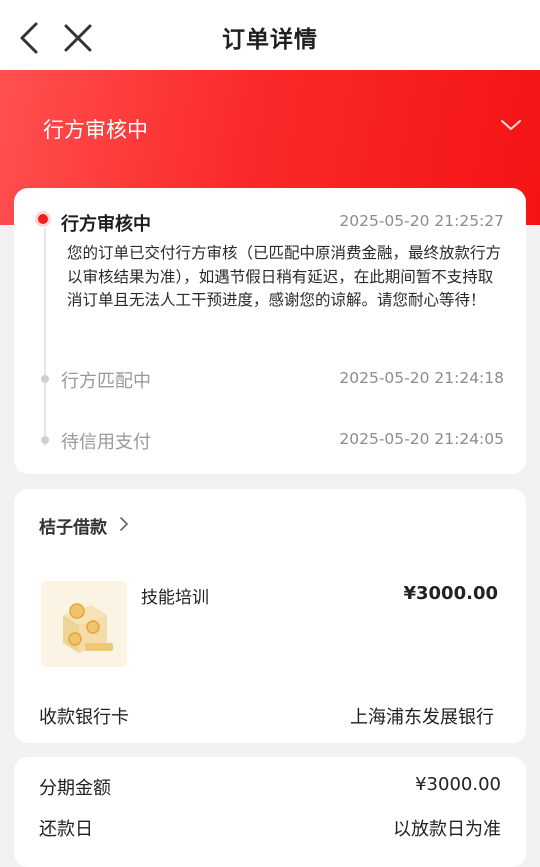  What do you see at coordinates (511, 125) in the screenshot?
I see `chevron-down-icon` at bounding box center [511, 125].